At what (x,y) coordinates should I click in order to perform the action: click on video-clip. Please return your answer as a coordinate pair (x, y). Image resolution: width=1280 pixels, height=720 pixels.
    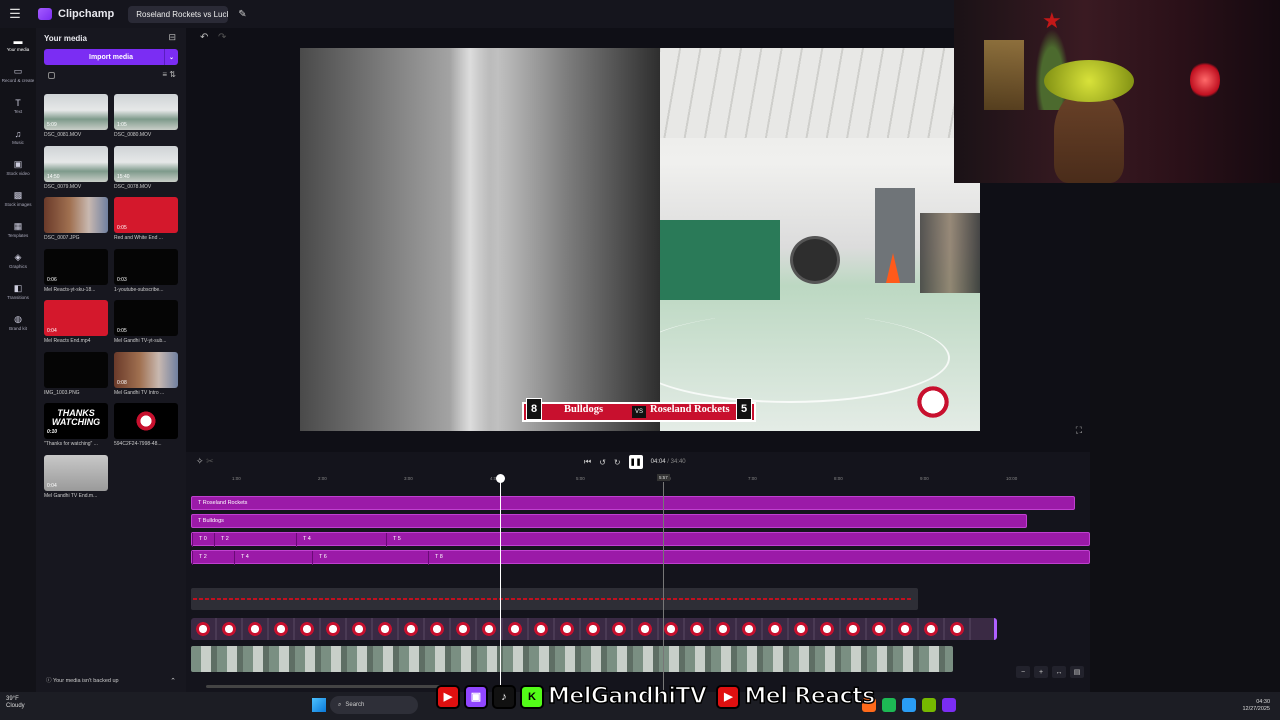
    Looking at the image, I should click on (572, 659).